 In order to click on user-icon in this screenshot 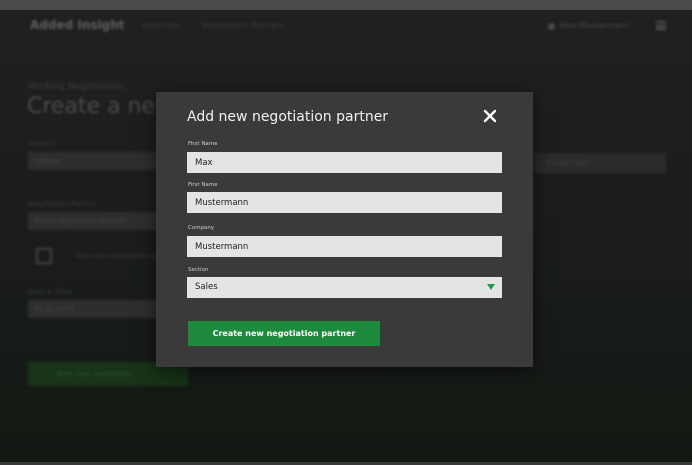, I will do `click(551, 26)`.